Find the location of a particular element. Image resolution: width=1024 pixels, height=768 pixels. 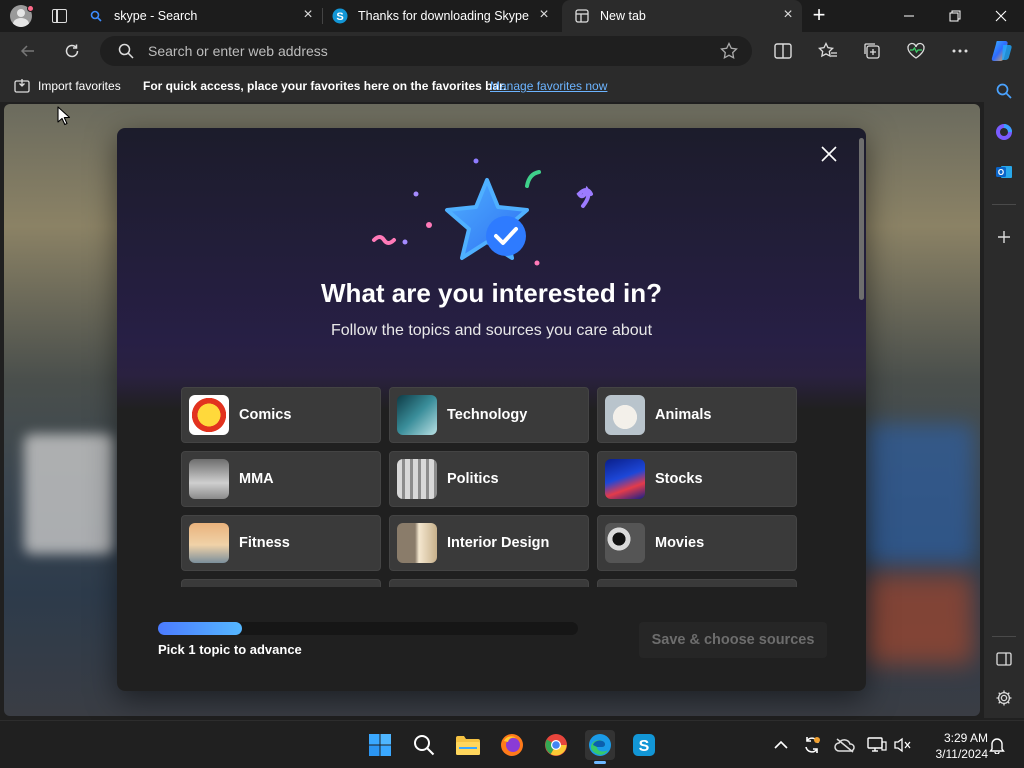

back-button is located at coordinates (28, 51).